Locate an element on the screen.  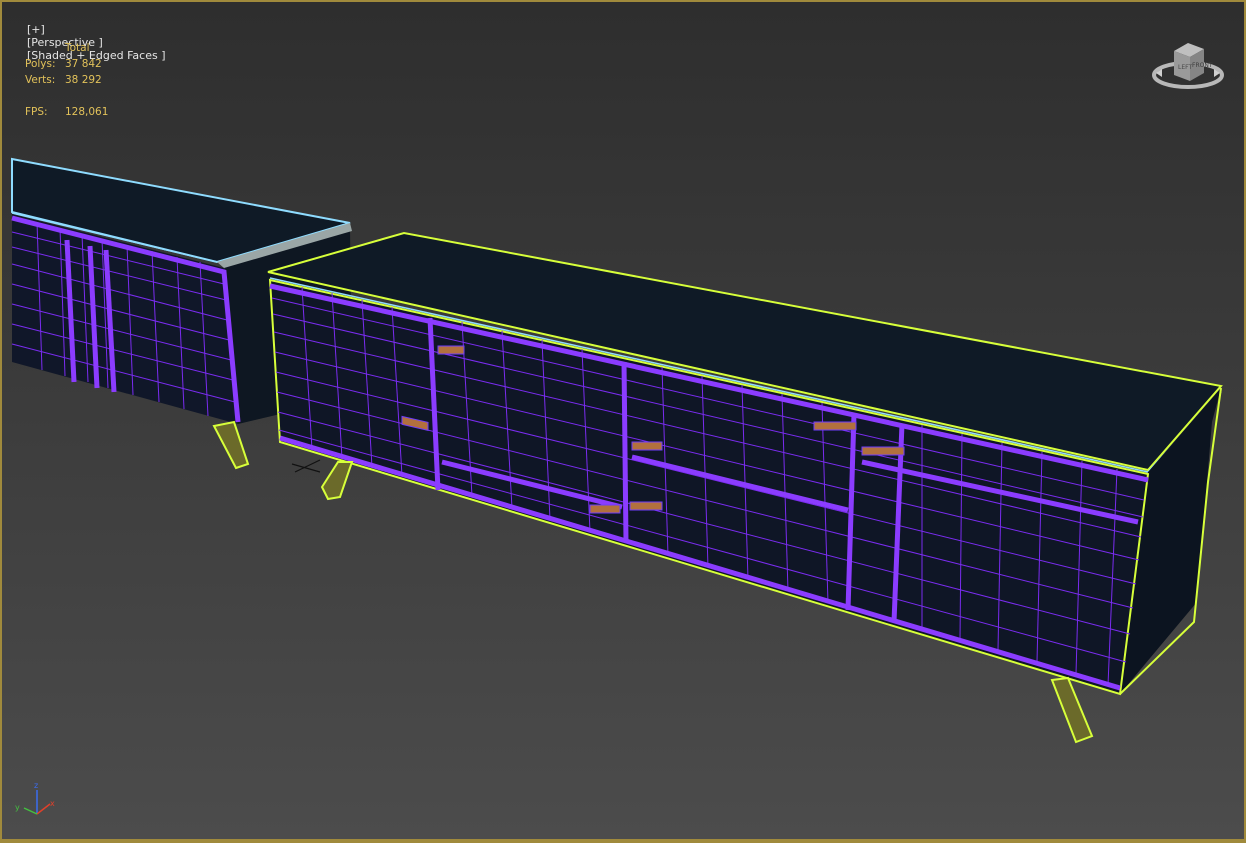
polys-value: 37 842 is located at coordinates (83, 64).